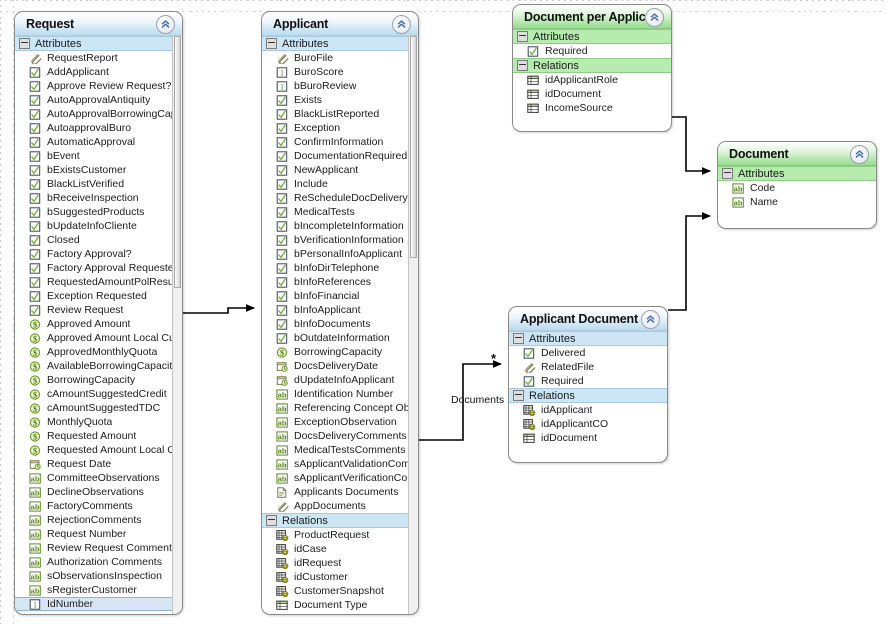 Image resolution: width=886 pixels, height=624 pixels. Describe the element at coordinates (340, 240) in the screenshot. I see `attribute-row: bVerificationInformation` at that location.